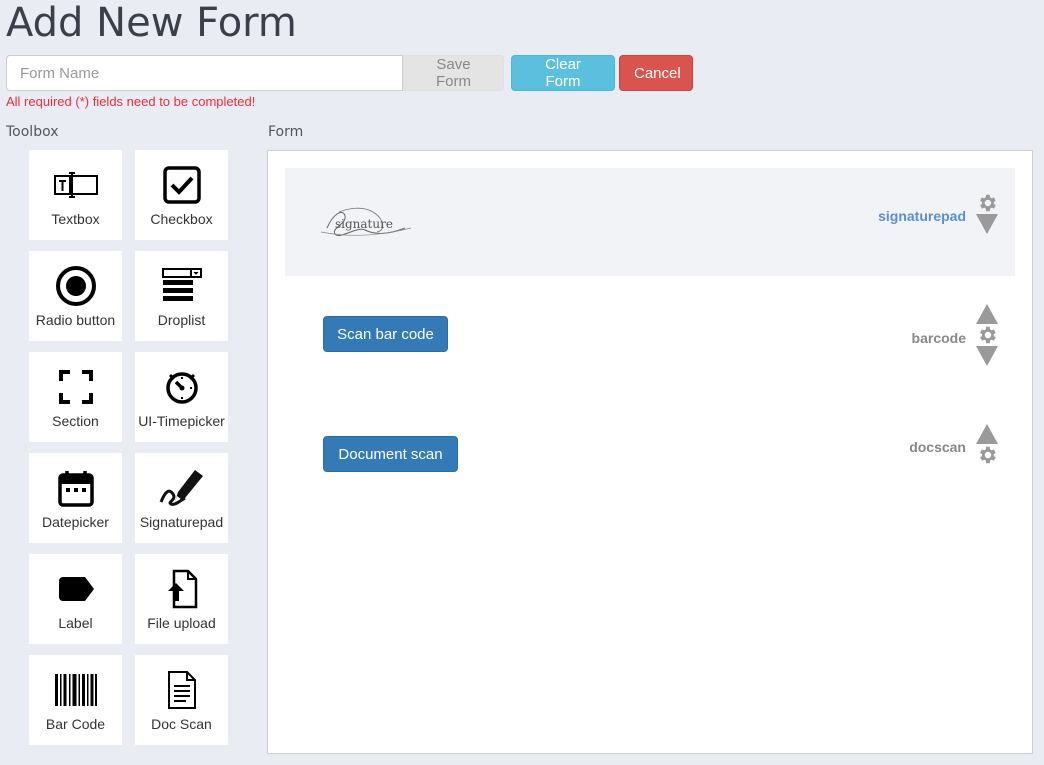  I want to click on form-header-row: Save Form Clear Form Cancel, so click(349, 73).